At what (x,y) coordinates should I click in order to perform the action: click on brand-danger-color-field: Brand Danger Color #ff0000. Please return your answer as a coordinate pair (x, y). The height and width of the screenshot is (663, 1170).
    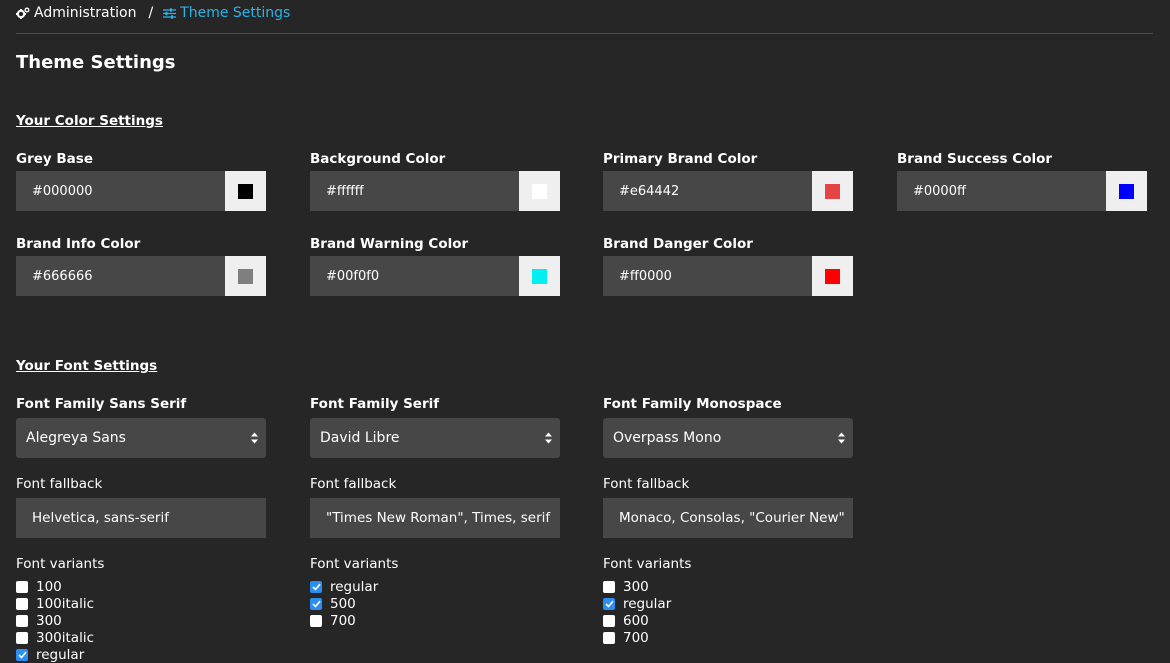
    Looking at the image, I should click on (728, 266).